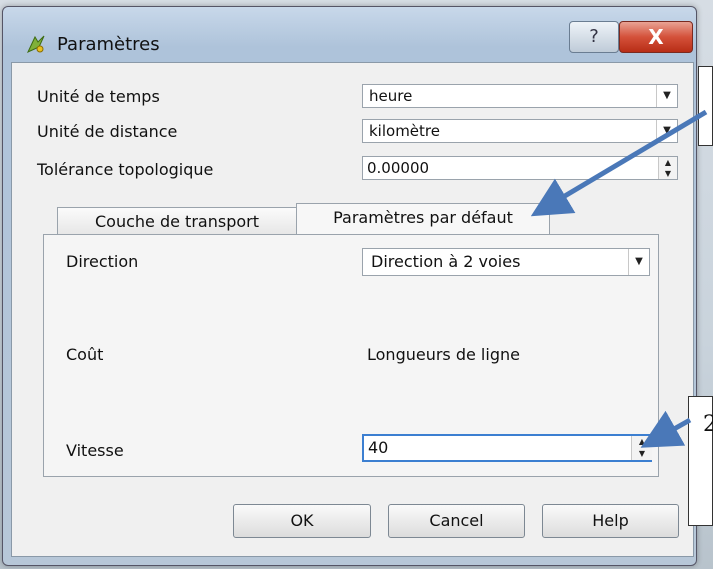 The image size is (713, 569). Describe the element at coordinates (102, 261) in the screenshot. I see `direction-label: Direction` at that location.